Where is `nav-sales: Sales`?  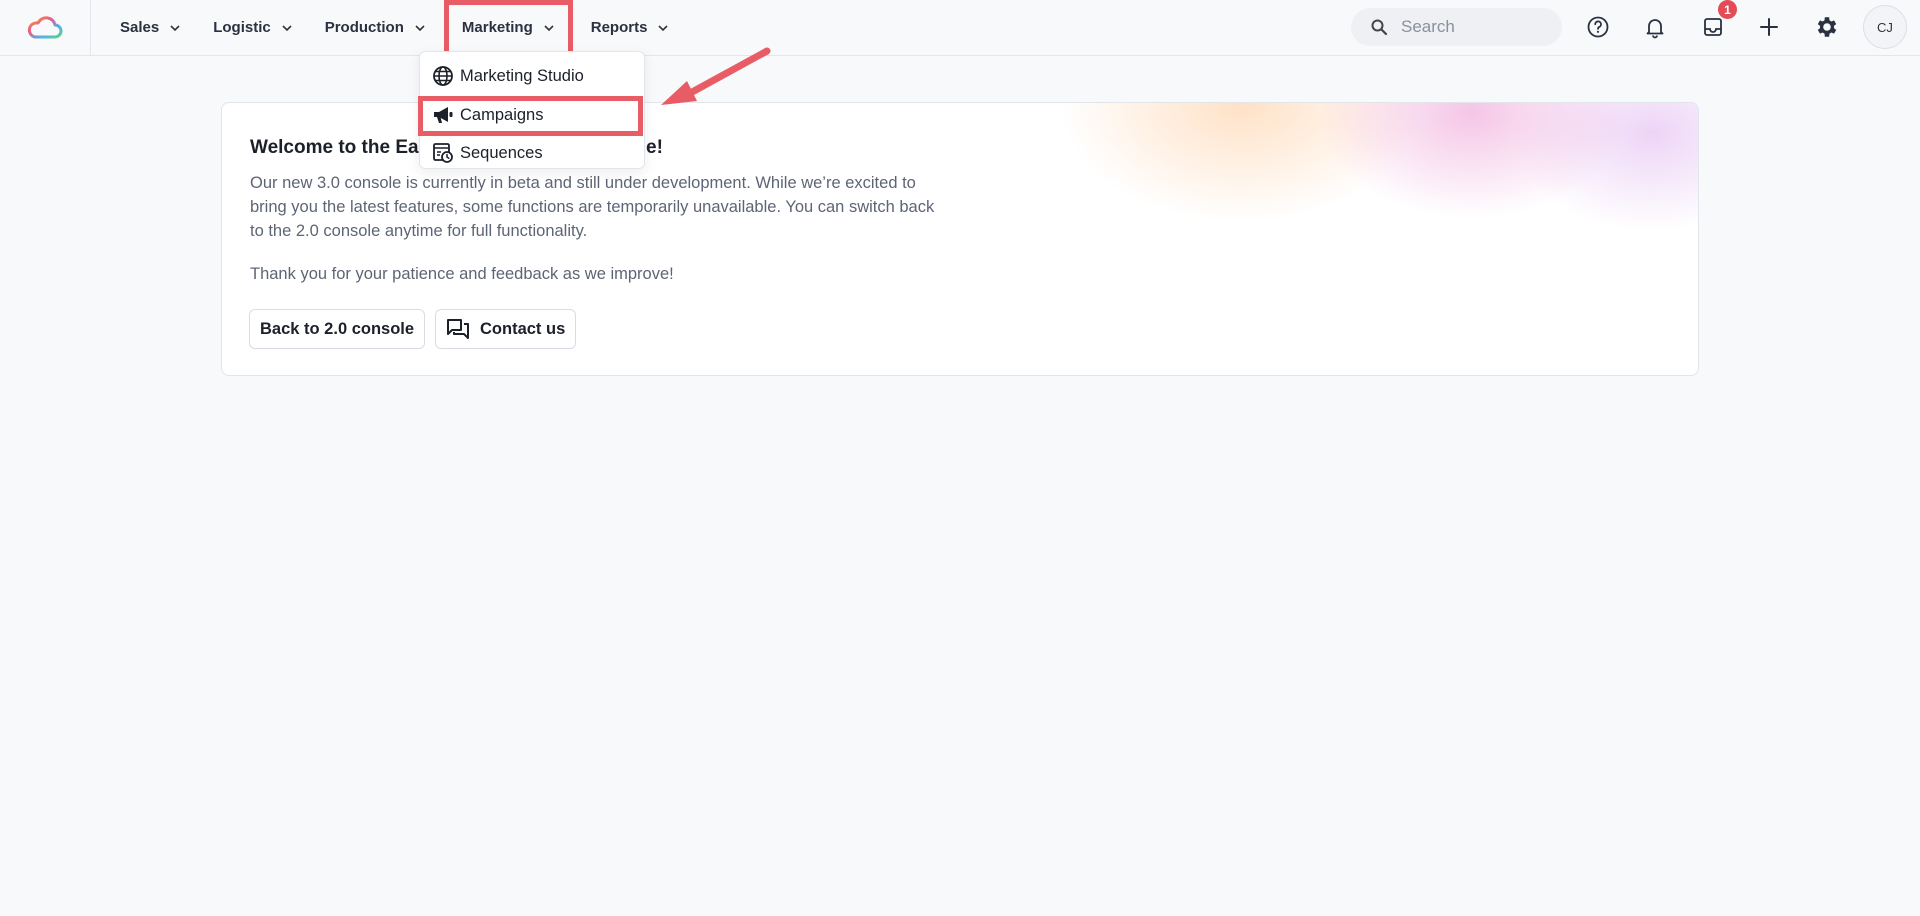
nav-sales: Sales is located at coordinates (150, 28).